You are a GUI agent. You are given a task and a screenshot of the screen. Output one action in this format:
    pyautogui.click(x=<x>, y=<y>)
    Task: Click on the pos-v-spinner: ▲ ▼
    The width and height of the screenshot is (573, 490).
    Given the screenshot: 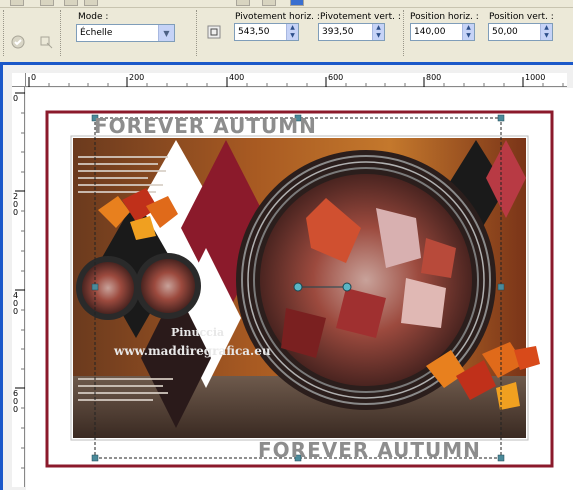 What is the action you would take?
    pyautogui.click(x=546, y=32)
    